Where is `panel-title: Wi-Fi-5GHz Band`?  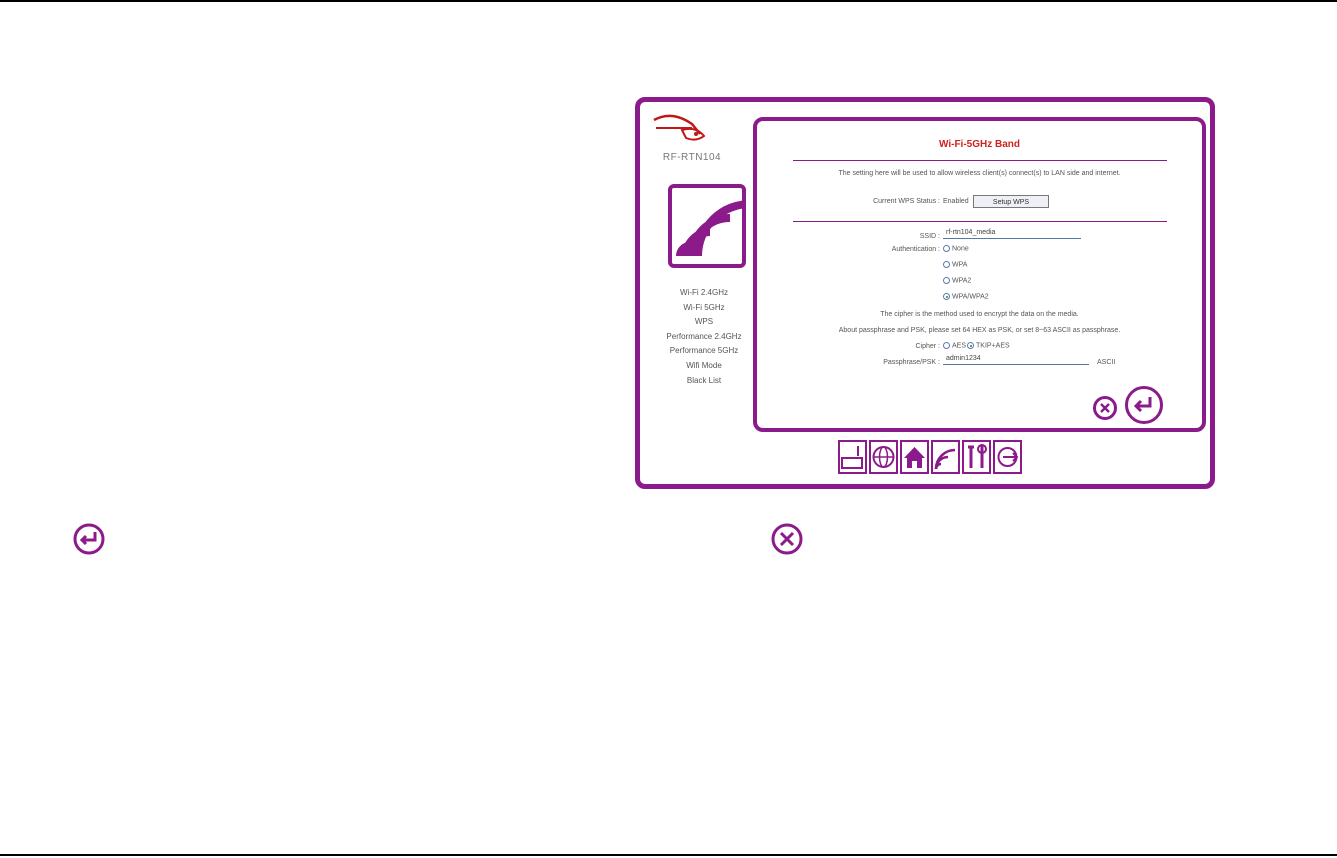 panel-title: Wi-Fi-5GHz Band is located at coordinates (979, 144).